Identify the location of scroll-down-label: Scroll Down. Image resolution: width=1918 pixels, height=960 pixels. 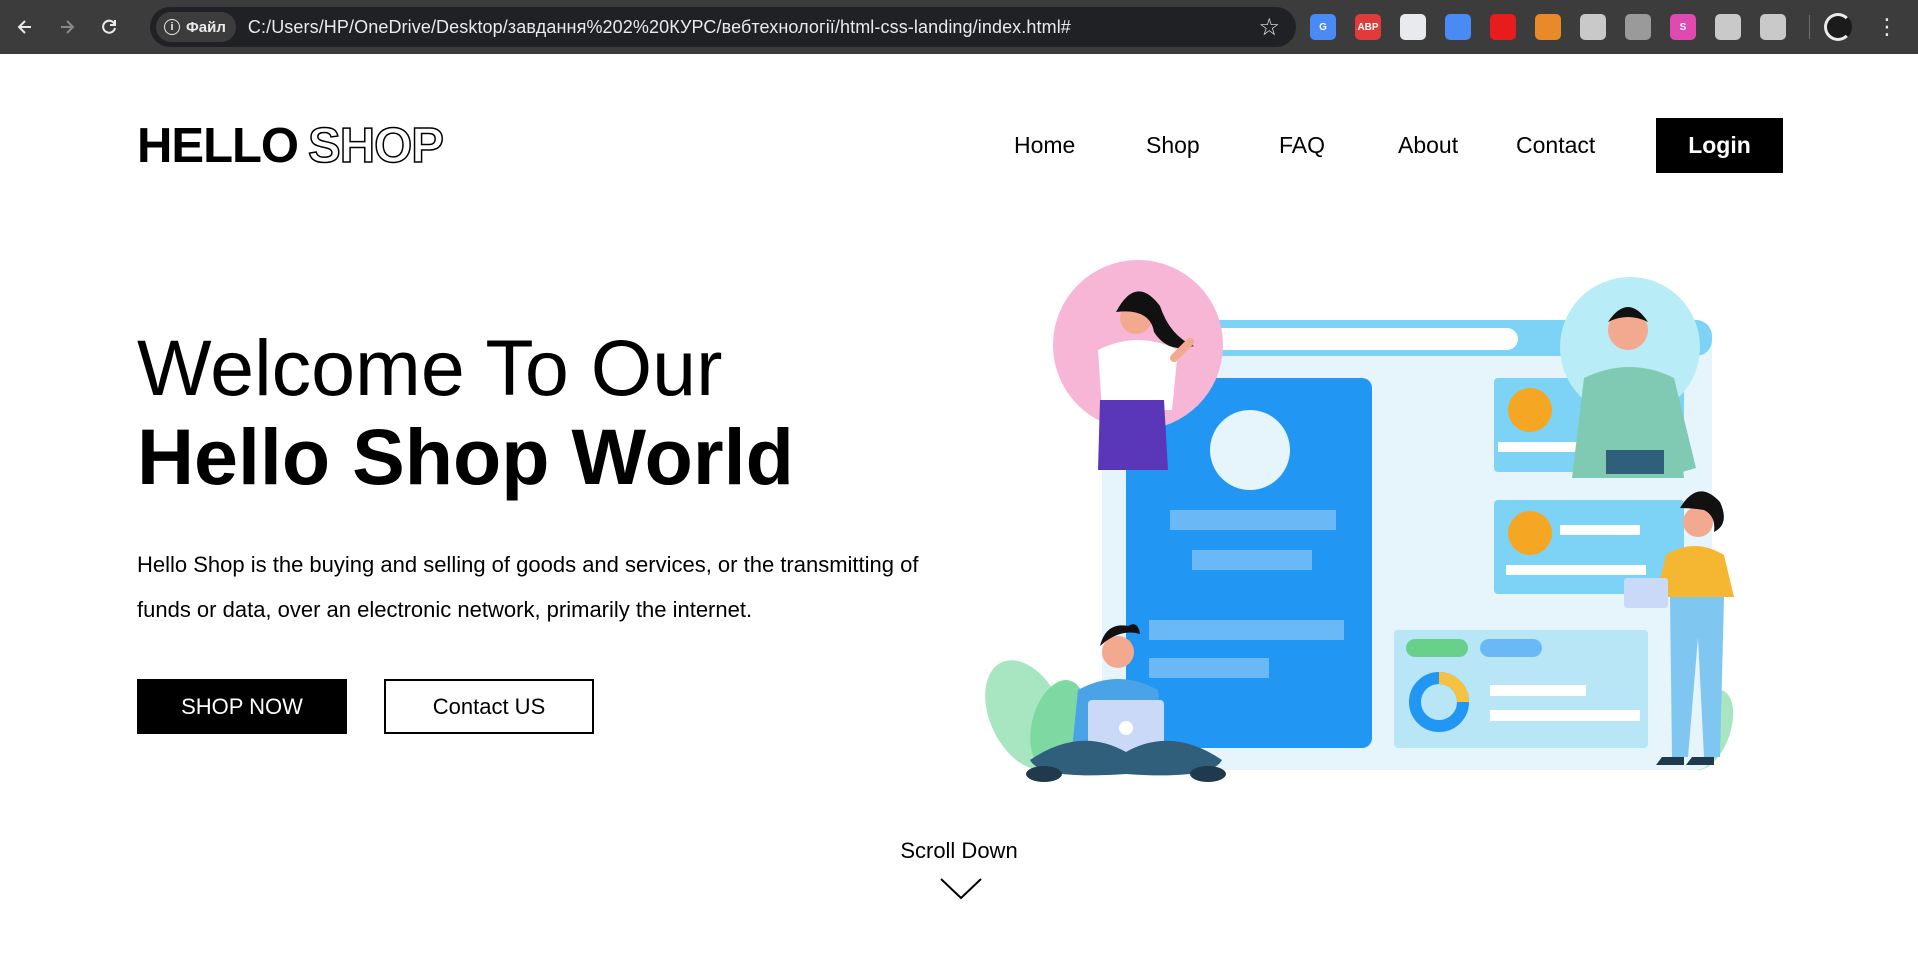
(959, 851).